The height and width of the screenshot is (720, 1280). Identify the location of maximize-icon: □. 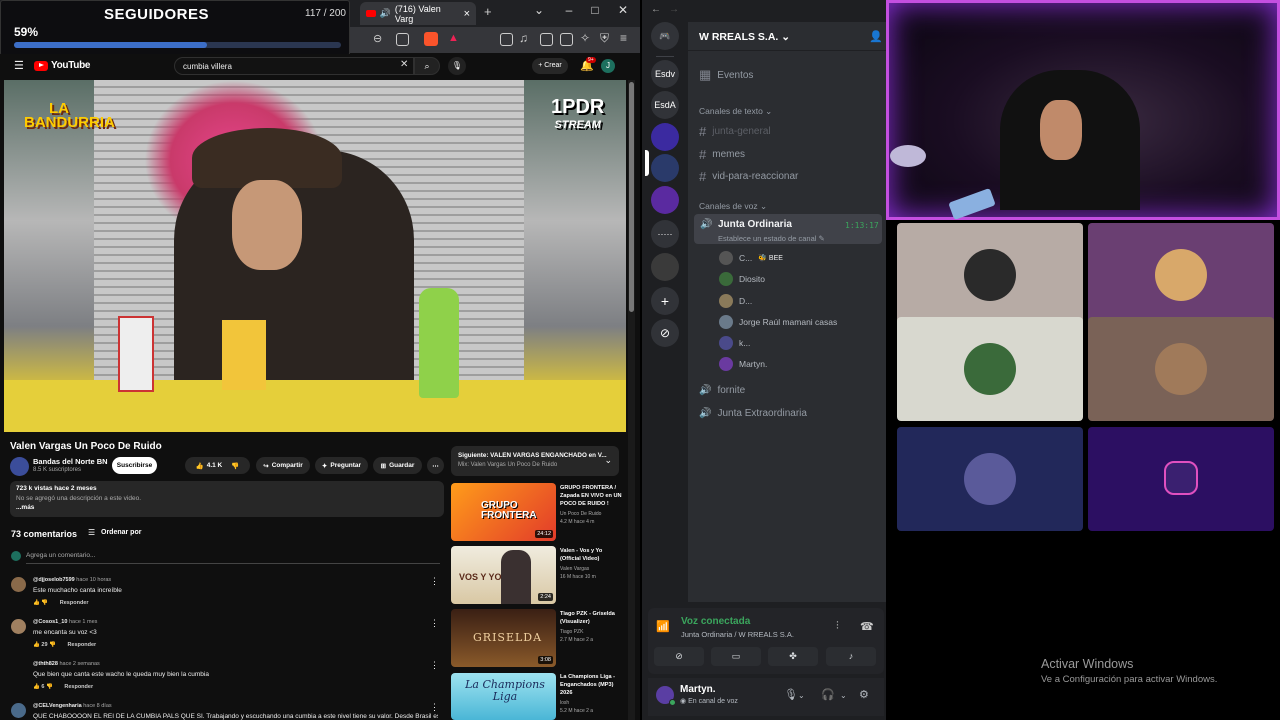
(595, 10).